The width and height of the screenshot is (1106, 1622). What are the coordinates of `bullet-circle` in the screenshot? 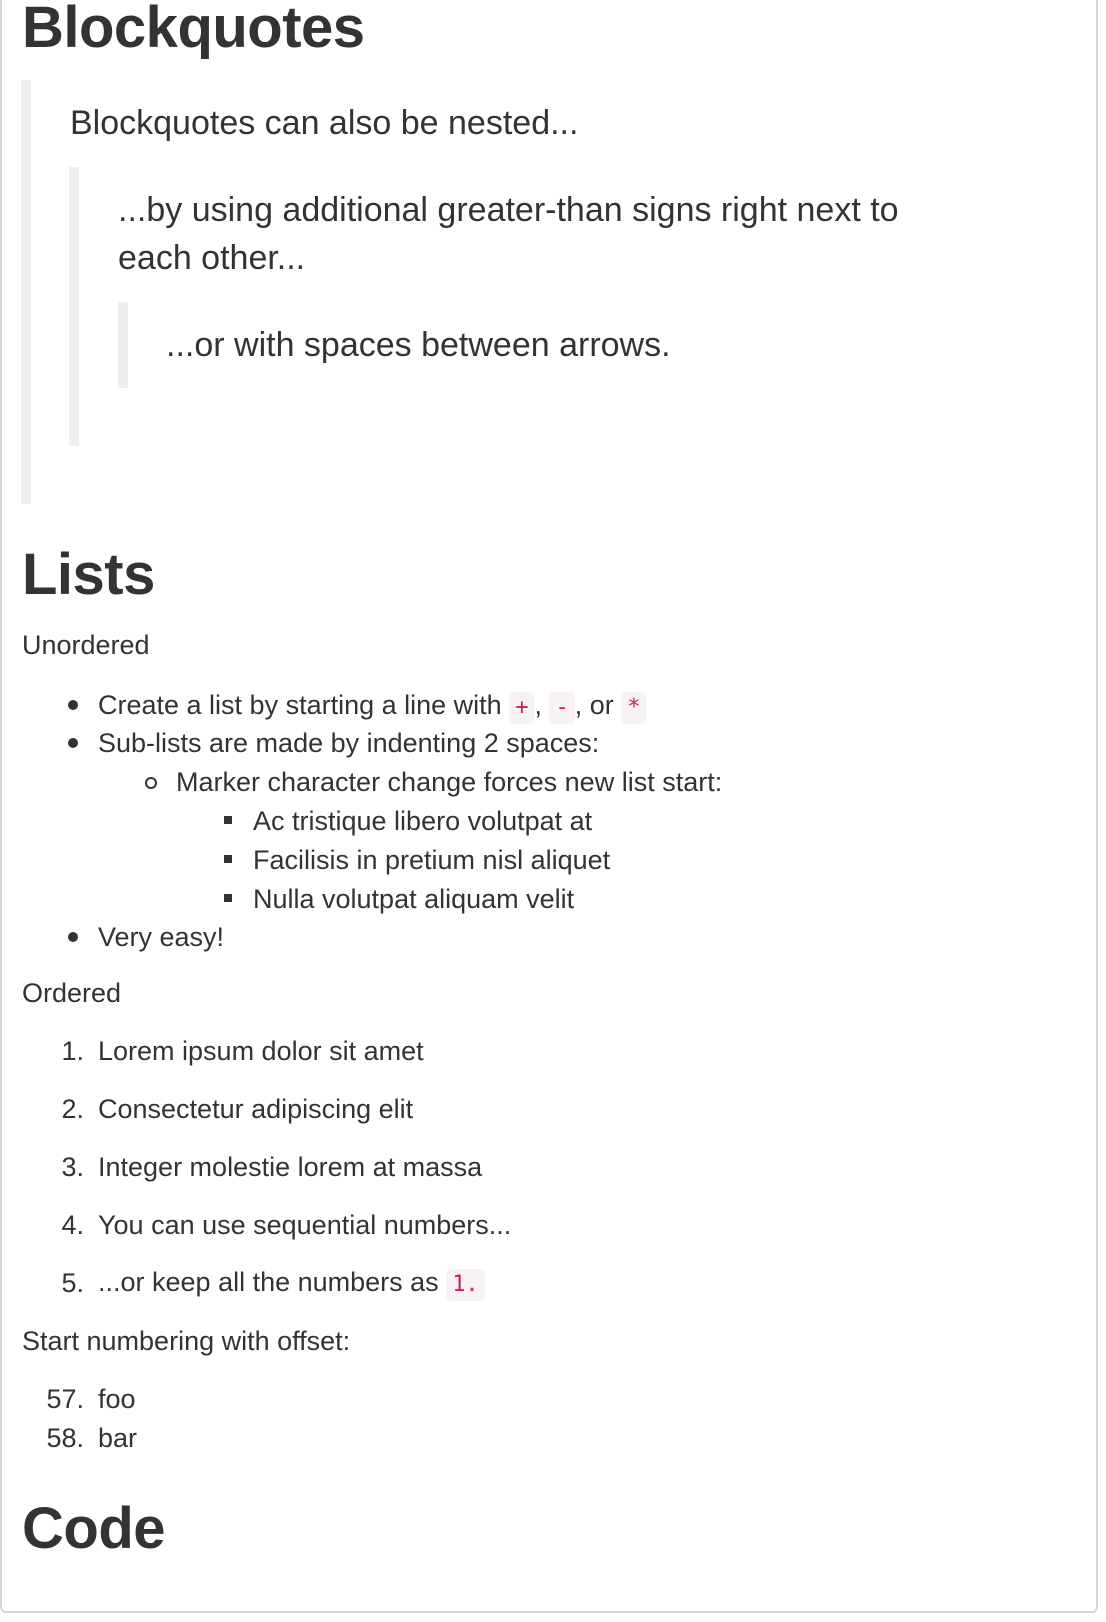 It's located at (151, 783).